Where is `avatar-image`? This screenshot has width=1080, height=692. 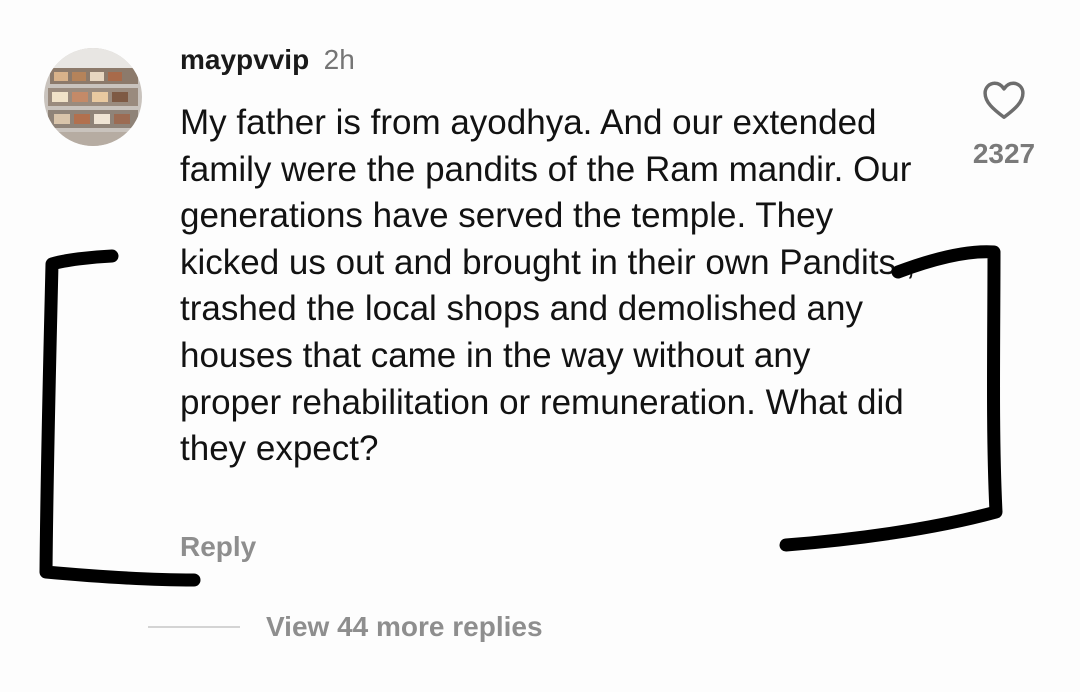
avatar-image is located at coordinates (93, 97).